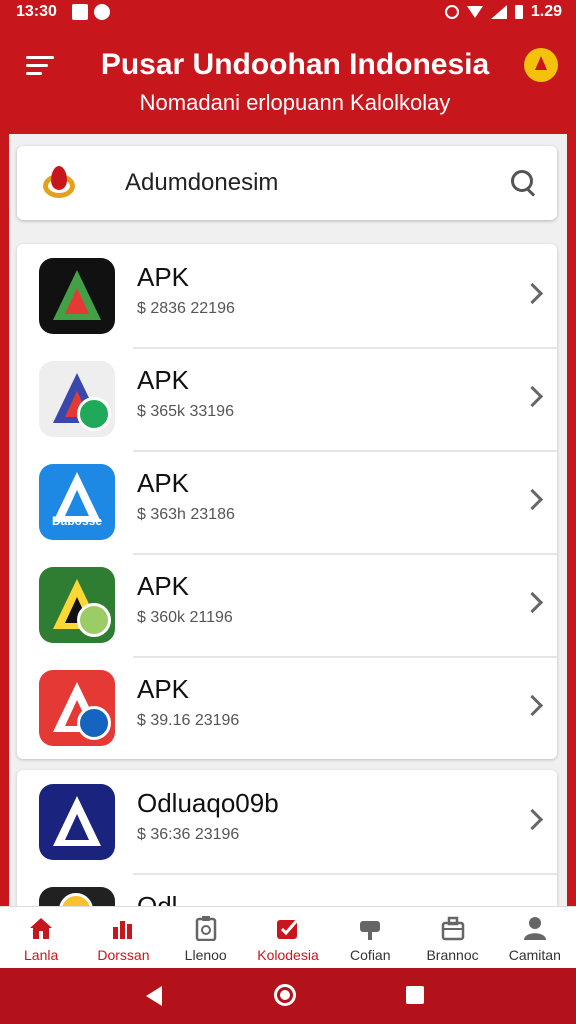 The width and height of the screenshot is (576, 1024). I want to click on list-item: Odluaqo09b $ 36:36 23196, so click(287, 821).